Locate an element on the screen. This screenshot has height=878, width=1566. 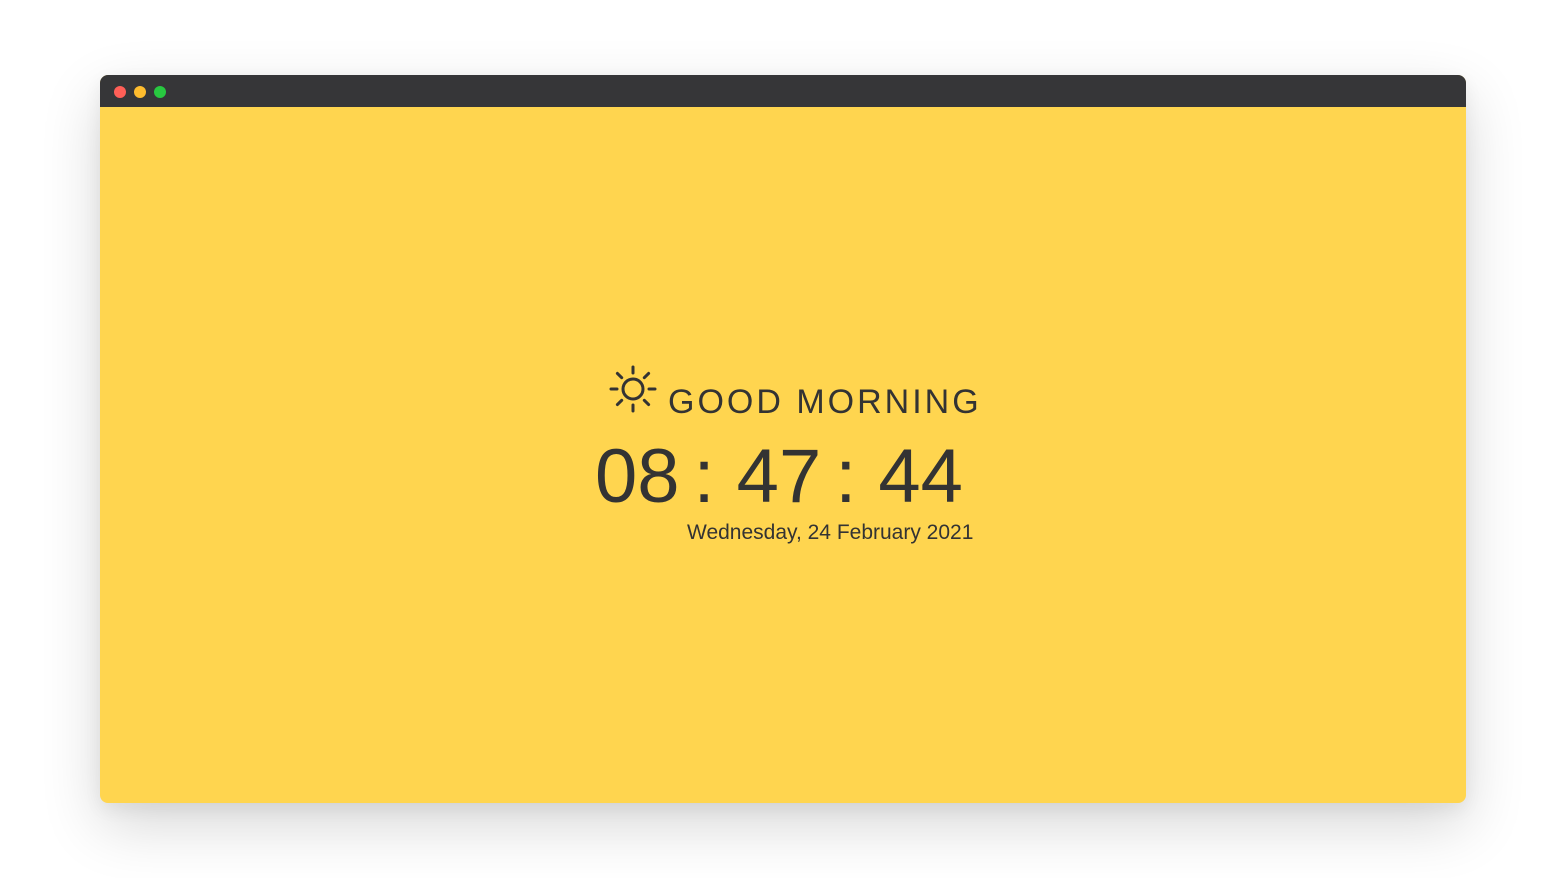
date-display: Wednesday, 24 February 2021 is located at coordinates (830, 532).